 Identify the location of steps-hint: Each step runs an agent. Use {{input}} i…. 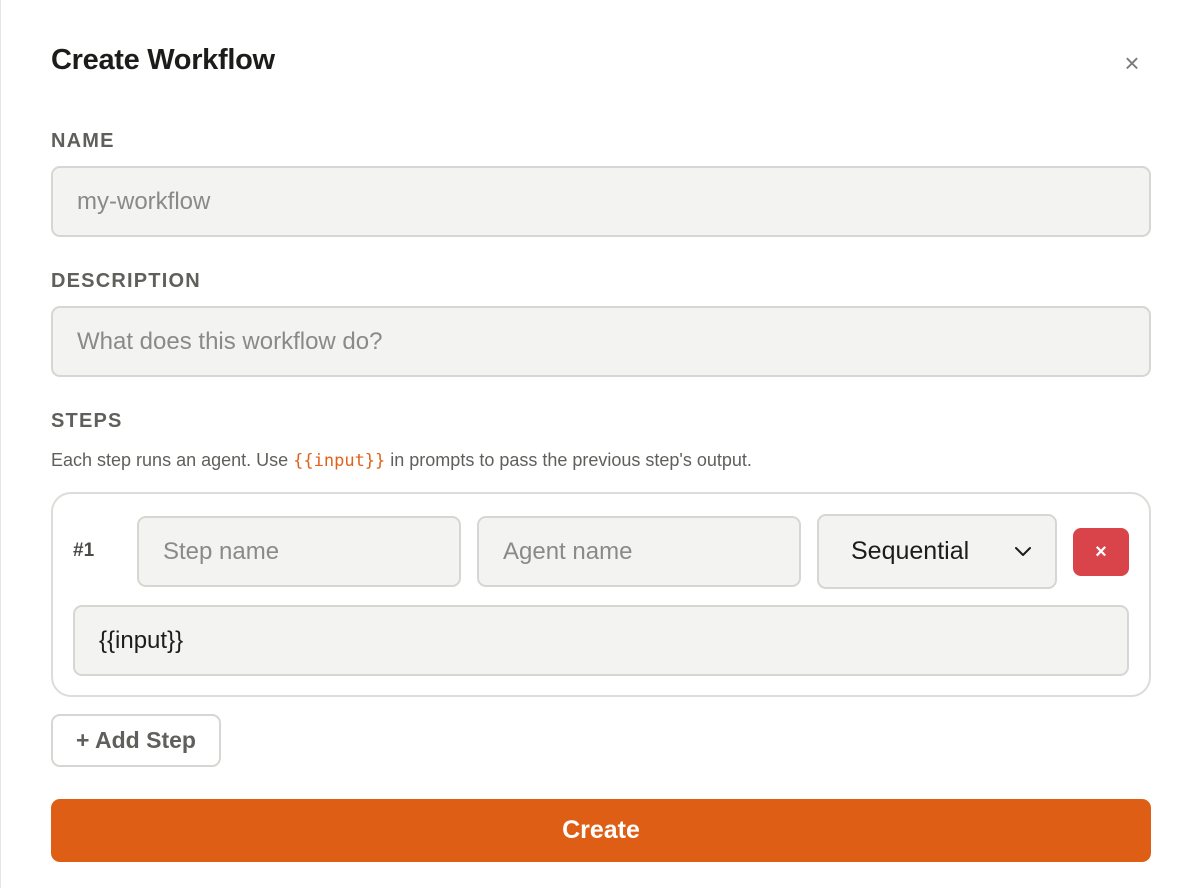
(401, 460).